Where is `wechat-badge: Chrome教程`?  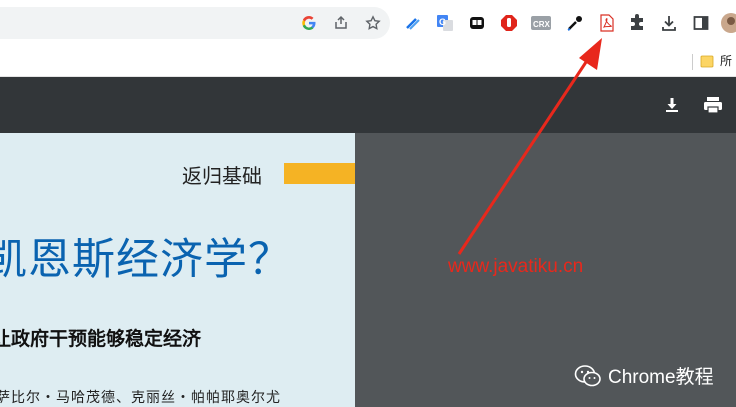 wechat-badge: Chrome教程 is located at coordinates (644, 375).